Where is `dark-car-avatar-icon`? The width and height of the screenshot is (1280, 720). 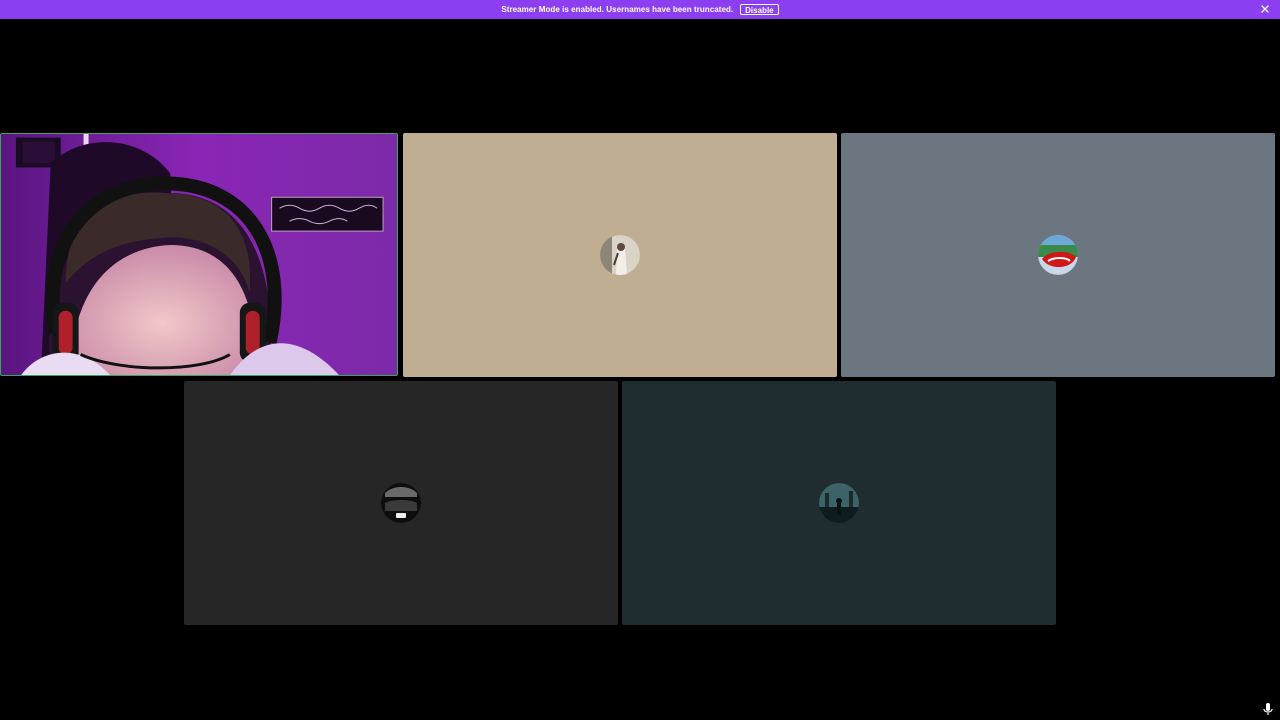
dark-car-avatar-icon is located at coordinates (401, 503).